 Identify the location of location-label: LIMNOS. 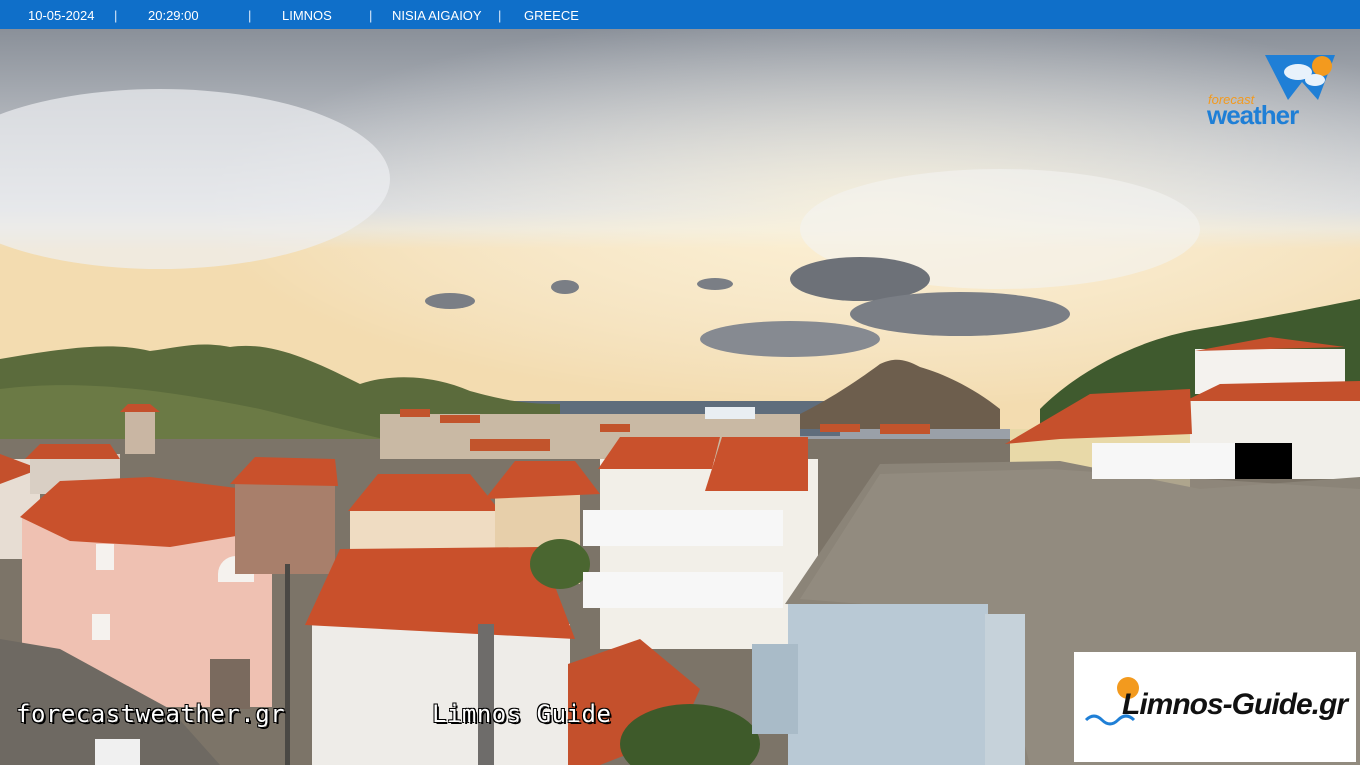
(307, 15).